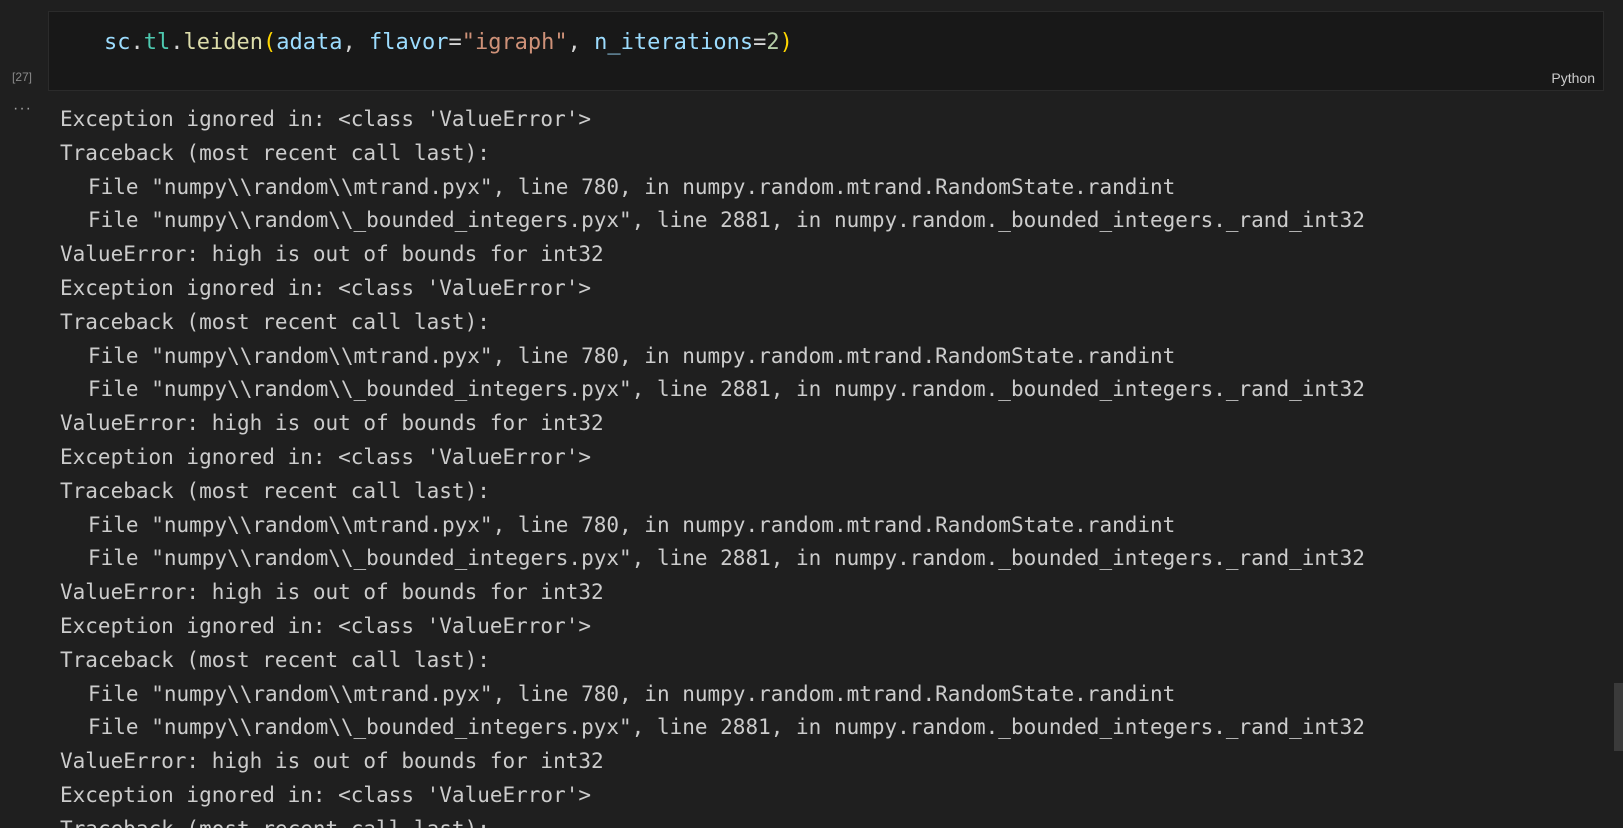 The width and height of the screenshot is (1623, 828). What do you see at coordinates (22, 77) in the screenshot?
I see `execution-count: [27]` at bounding box center [22, 77].